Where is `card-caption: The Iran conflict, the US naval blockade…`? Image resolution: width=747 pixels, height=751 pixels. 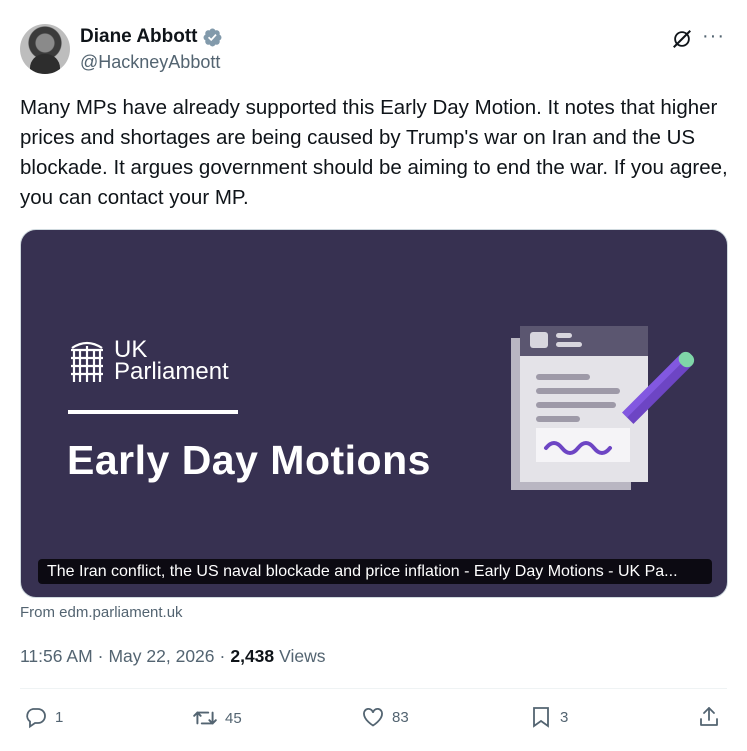
card-caption: The Iran conflict, the US naval blockade… is located at coordinates (375, 571).